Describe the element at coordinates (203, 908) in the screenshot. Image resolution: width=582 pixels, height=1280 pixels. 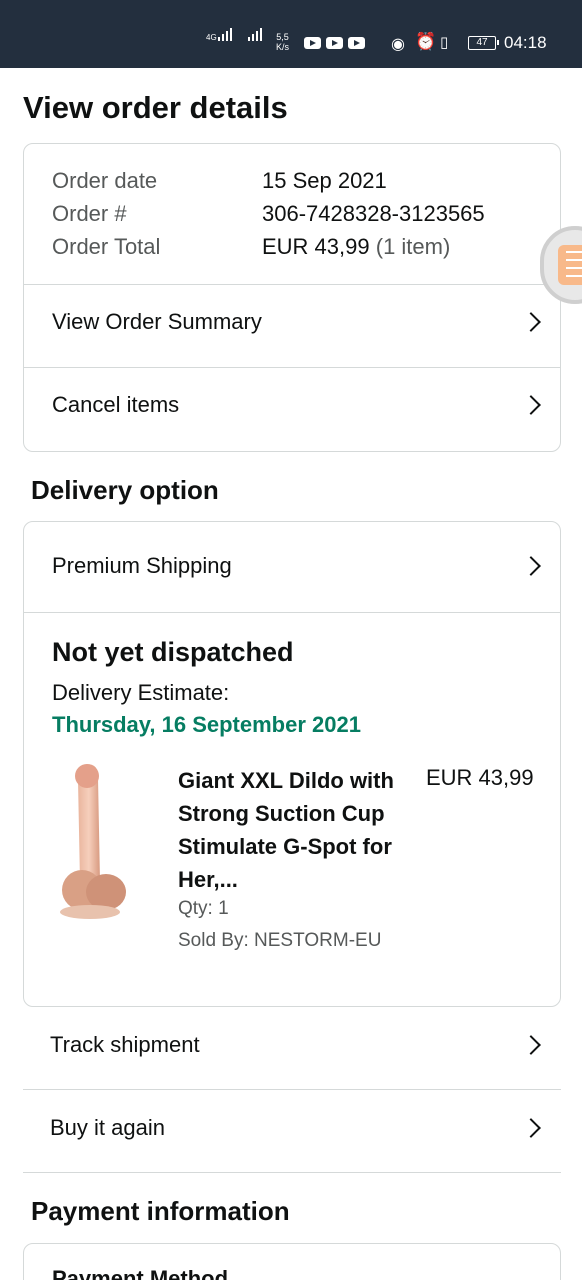
I see `product-quantity: Qty: 1` at that location.